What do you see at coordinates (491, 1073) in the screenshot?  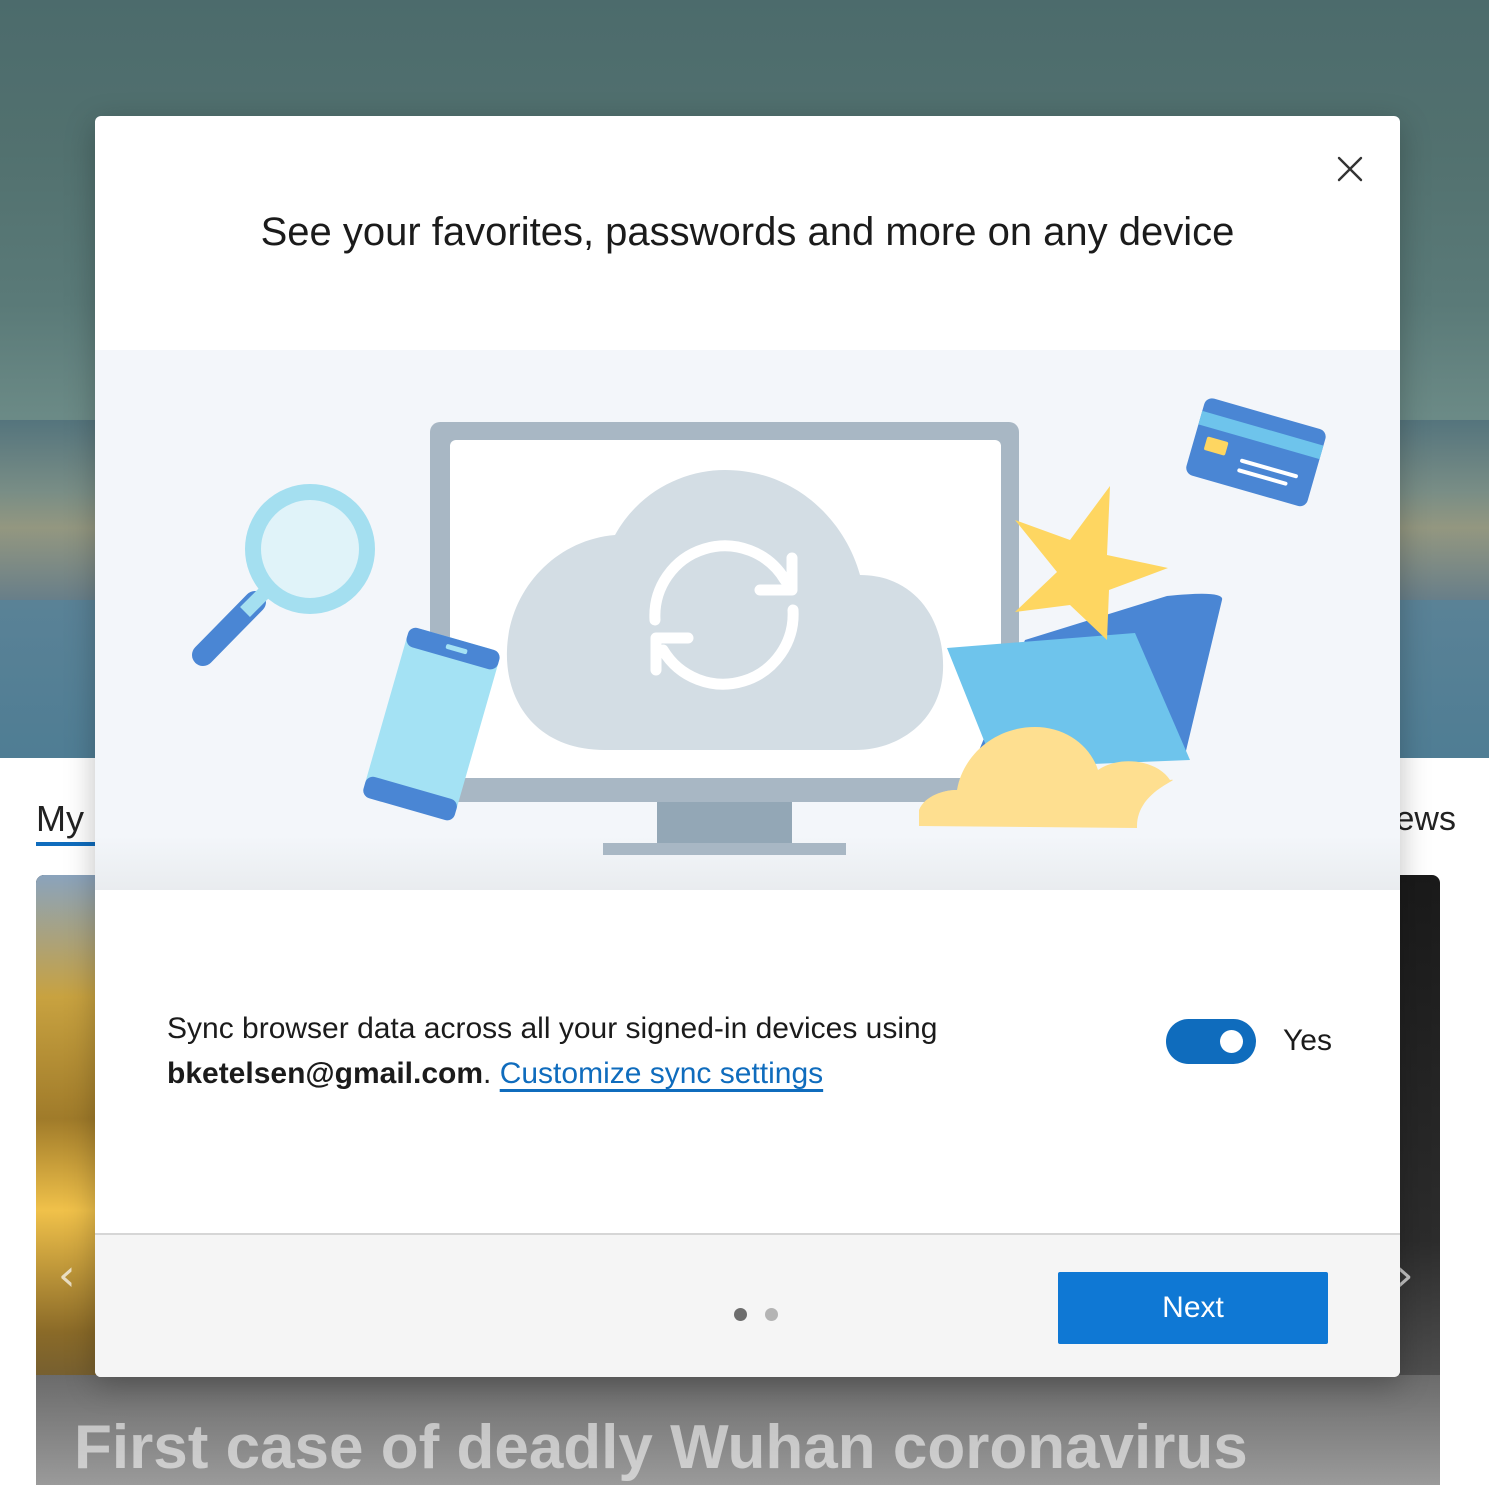 I see `sync-description-punctuation: .` at bounding box center [491, 1073].